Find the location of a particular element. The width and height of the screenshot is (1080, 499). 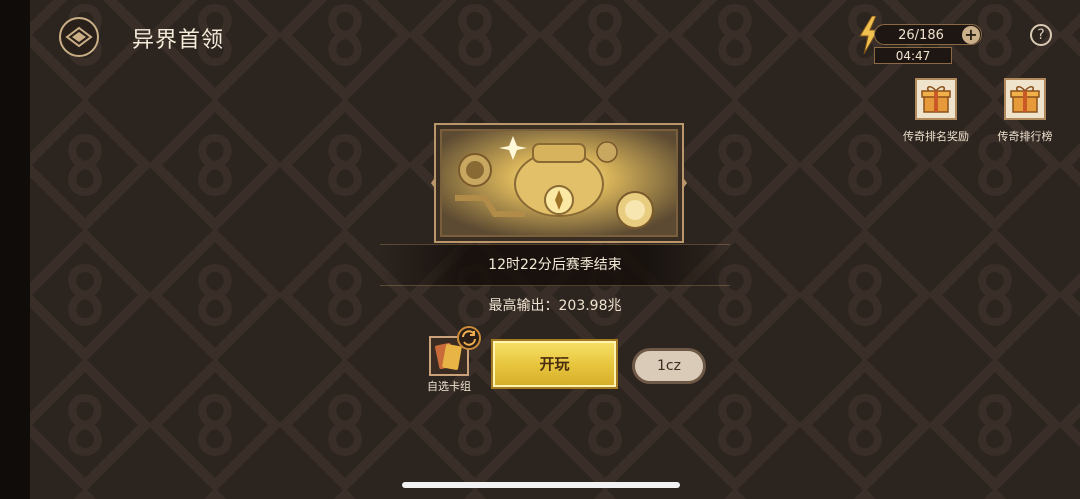

back-button is located at coordinates (79, 37).